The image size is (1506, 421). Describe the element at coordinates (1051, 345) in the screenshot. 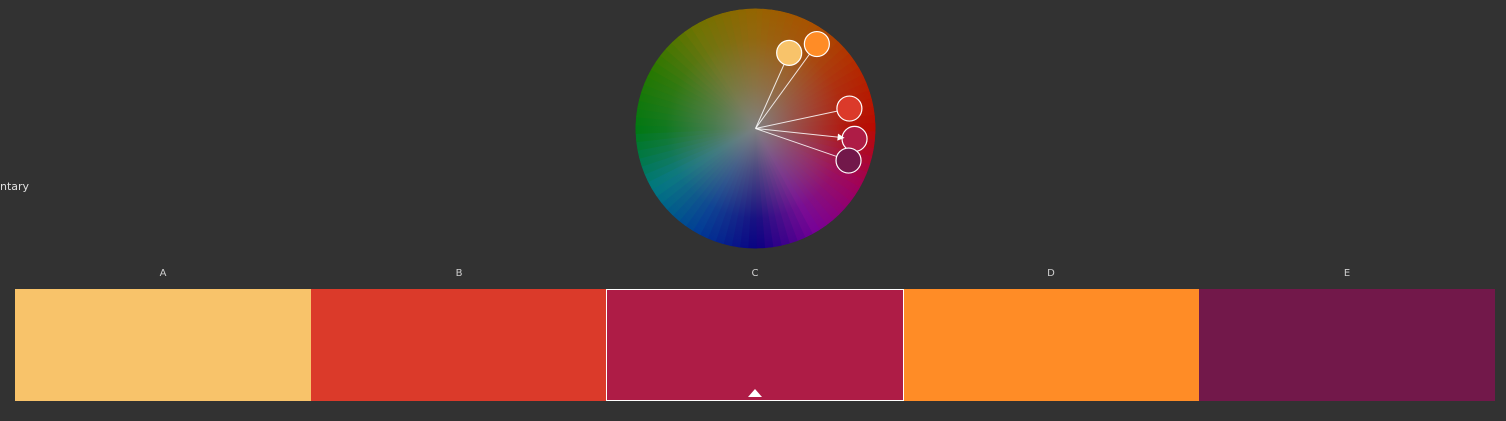

I see `swatch-d` at that location.